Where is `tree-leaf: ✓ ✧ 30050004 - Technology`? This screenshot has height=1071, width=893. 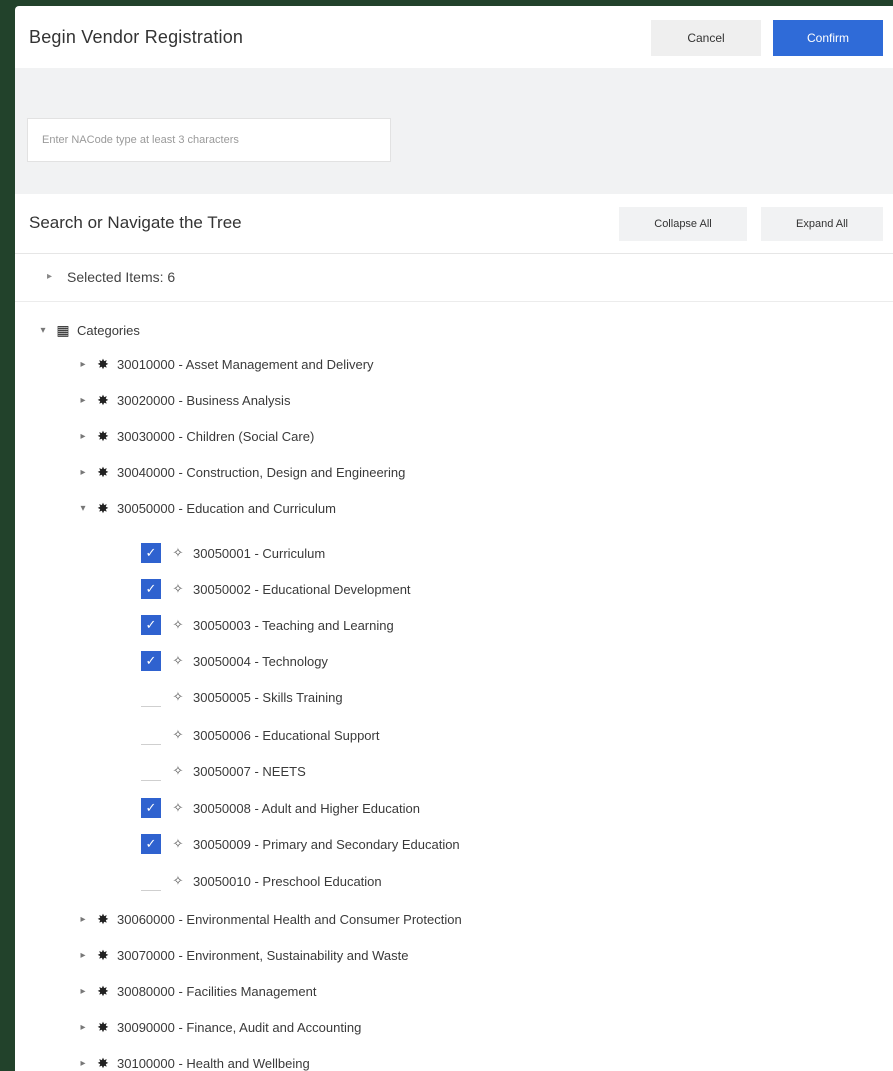 tree-leaf: ✓ ✧ 30050004 - Technology is located at coordinates (234, 661).